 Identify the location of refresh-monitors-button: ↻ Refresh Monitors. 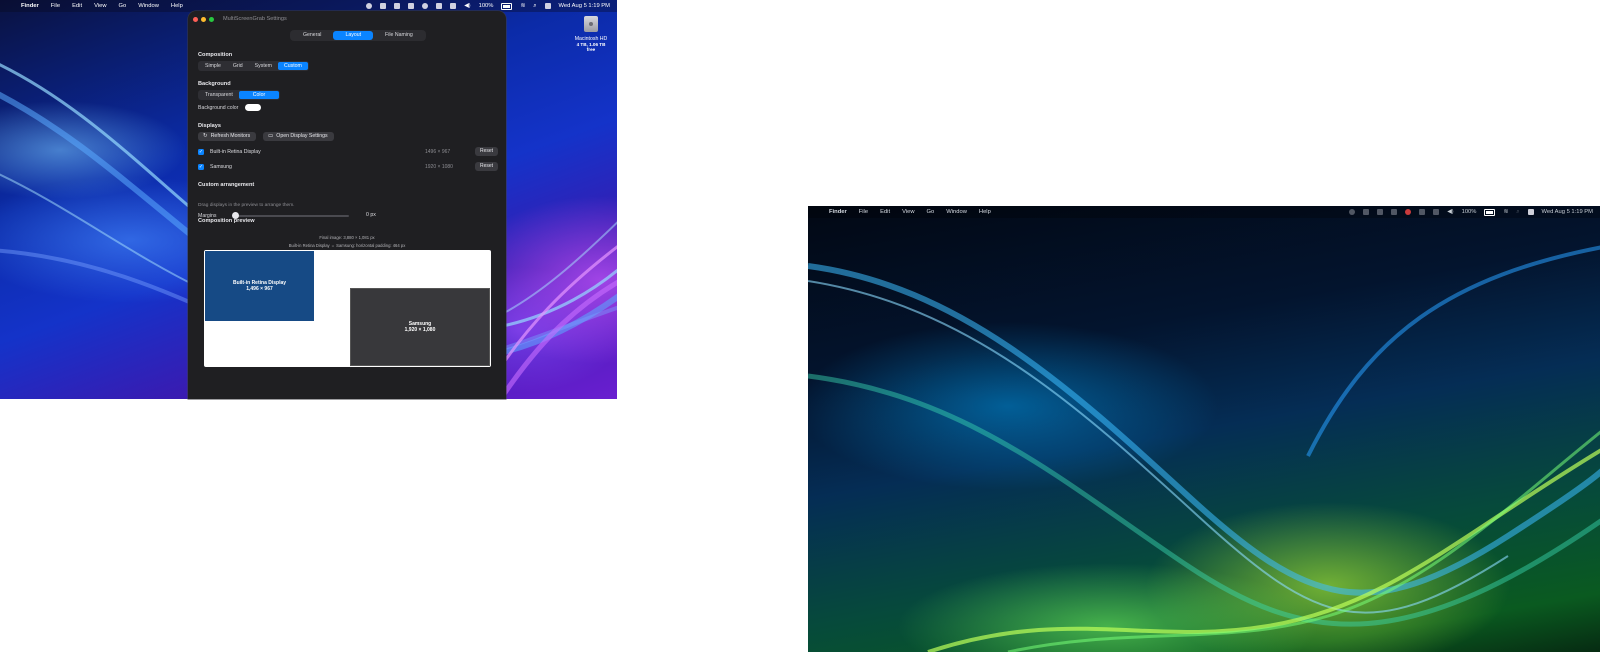
(227, 136).